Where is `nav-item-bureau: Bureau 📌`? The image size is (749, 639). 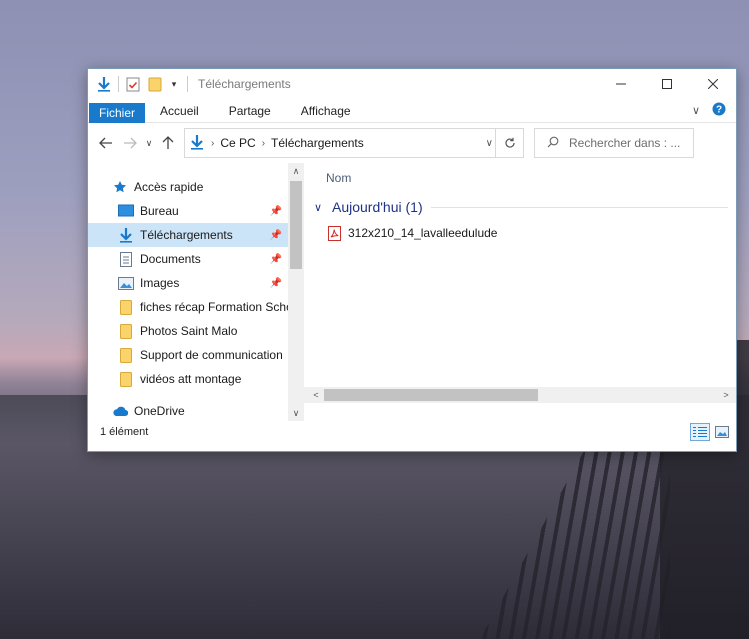
nav-item-bureau: Bureau 📌 is located at coordinates (188, 211).